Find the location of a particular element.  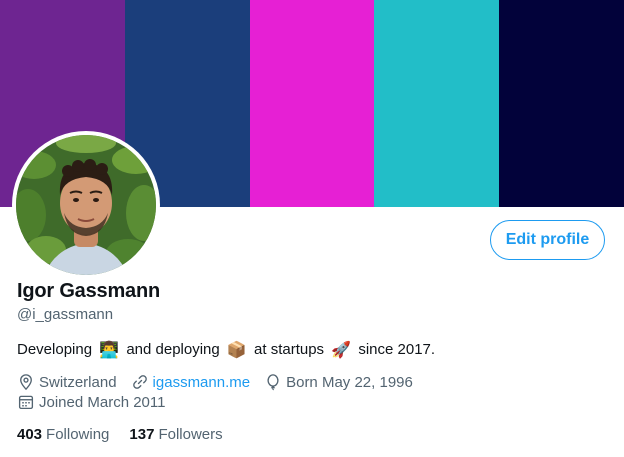

banner-stripe-teal is located at coordinates (437, 103).